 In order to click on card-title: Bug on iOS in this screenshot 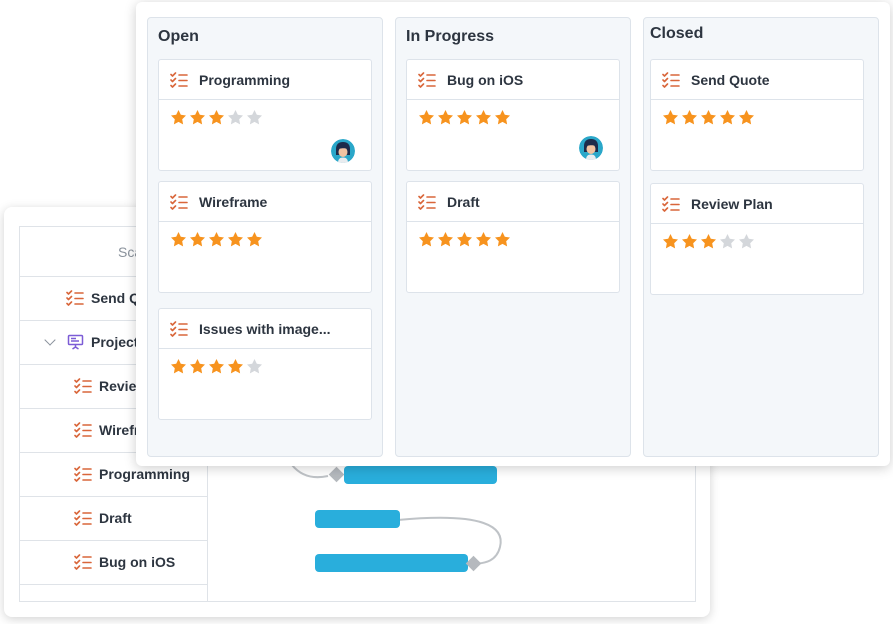, I will do `click(485, 80)`.